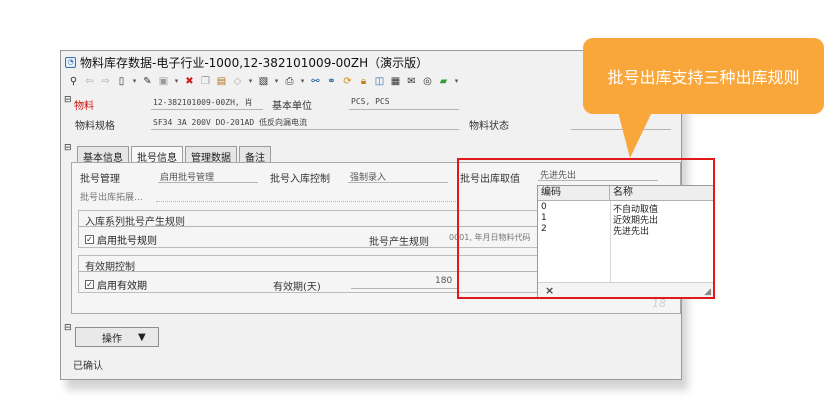  Describe the element at coordinates (230, 122) in the screenshot. I see `spec-value: SF34 3A 200V DO-201AD 低反向漏电流` at that location.